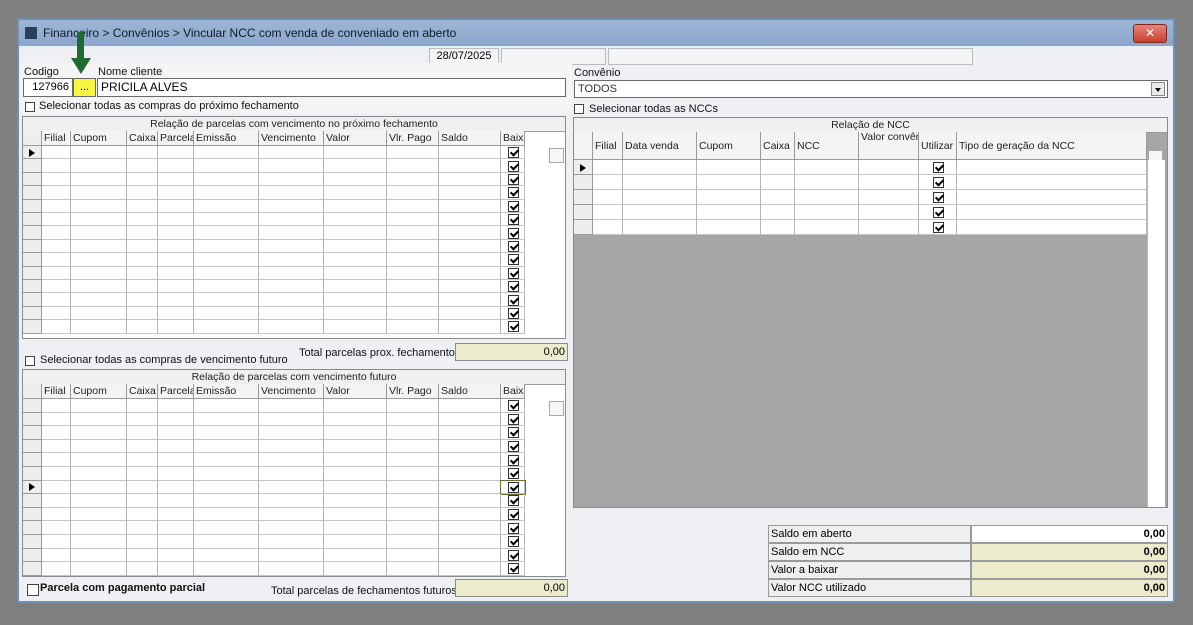 This screenshot has height=625, width=1193. Describe the element at coordinates (30, 107) in the screenshot. I see `select-next-checkbox` at that location.